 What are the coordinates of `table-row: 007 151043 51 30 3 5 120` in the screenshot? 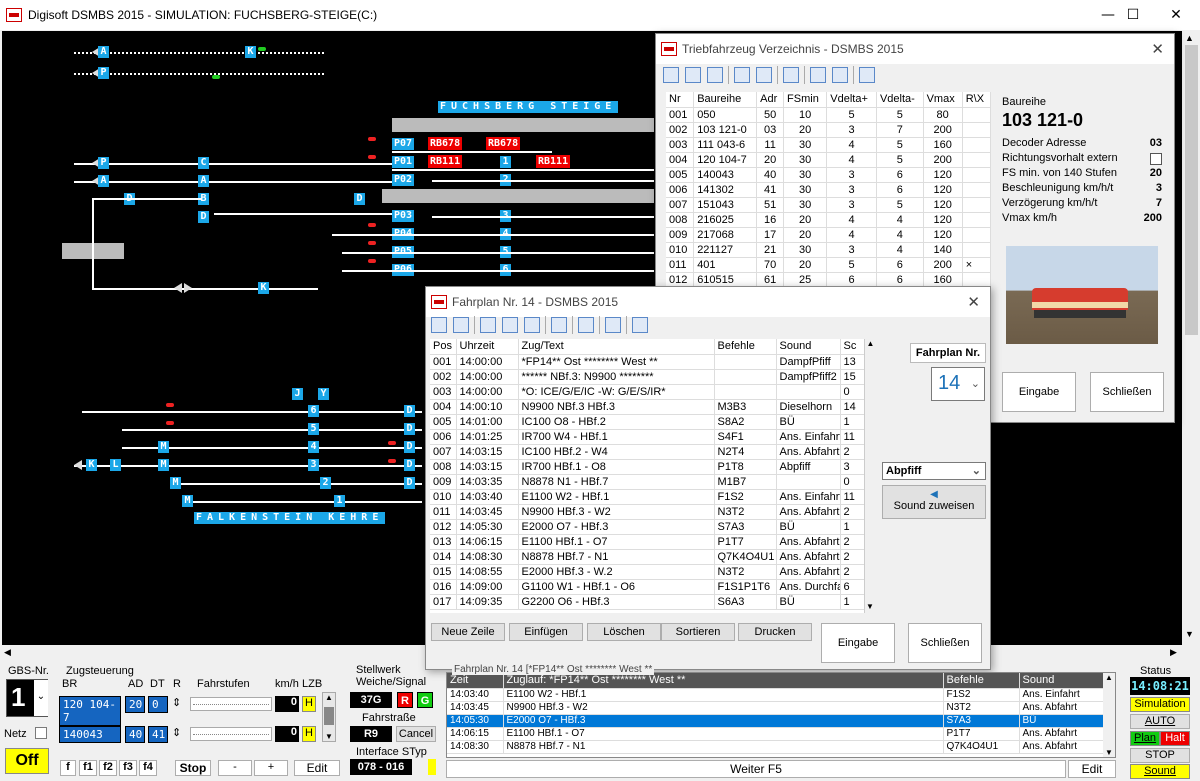 It's located at (828, 205).